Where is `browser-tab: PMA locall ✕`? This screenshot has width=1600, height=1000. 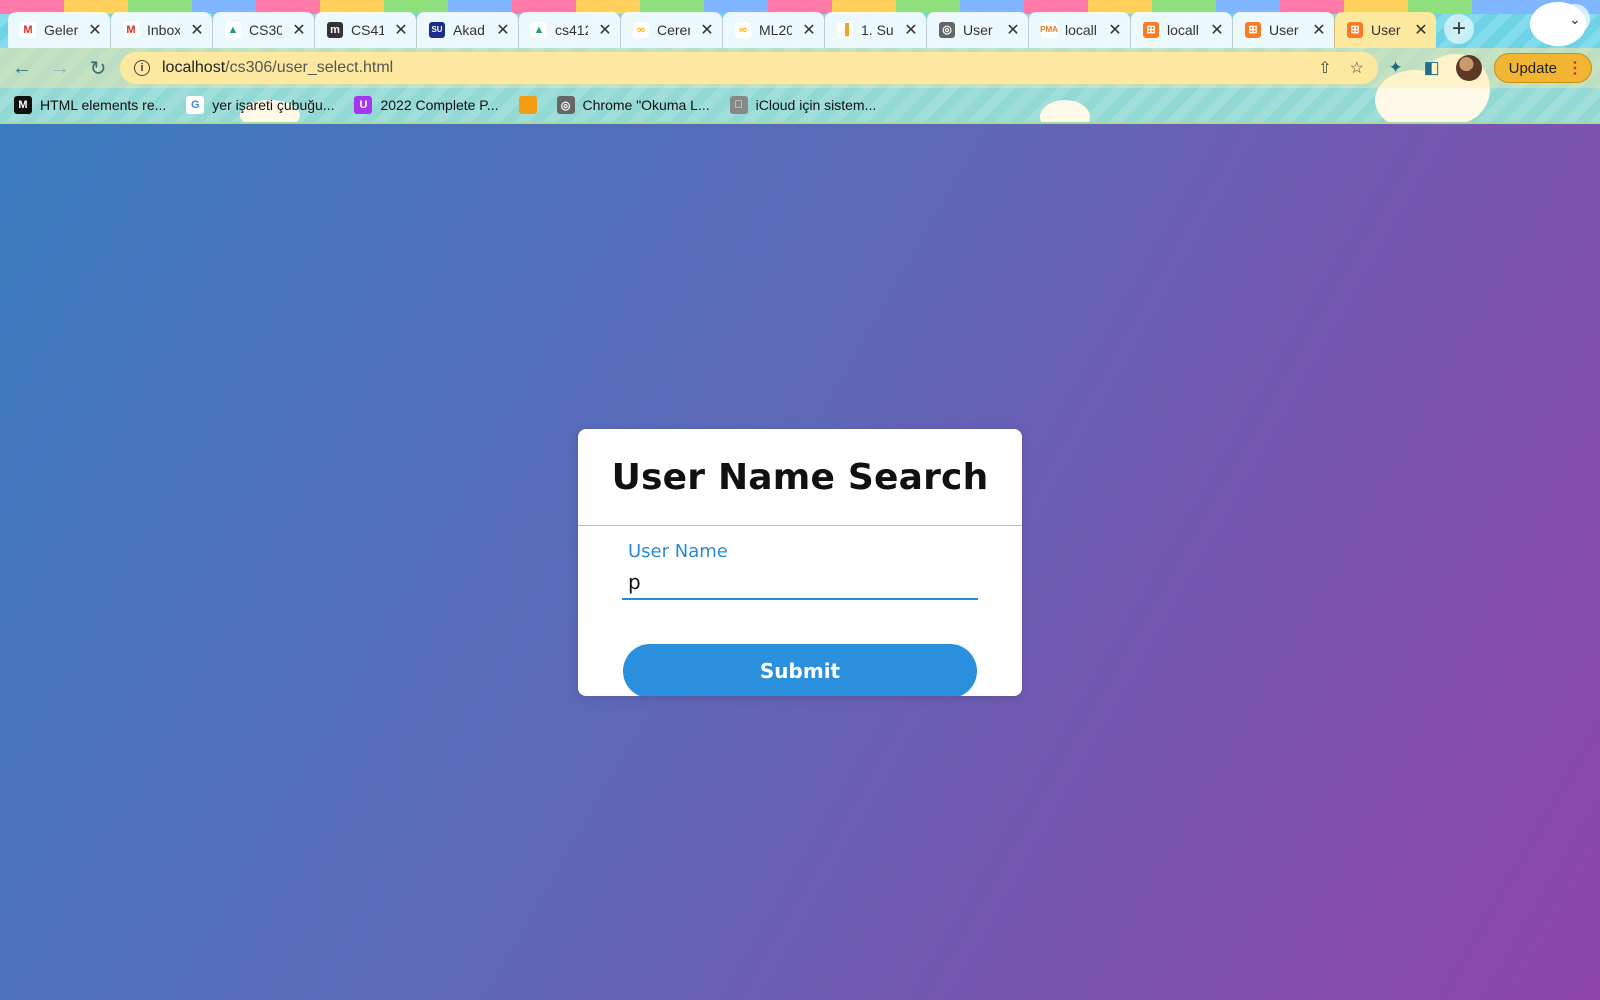
browser-tab: PMA locall ✕ is located at coordinates (1079, 30).